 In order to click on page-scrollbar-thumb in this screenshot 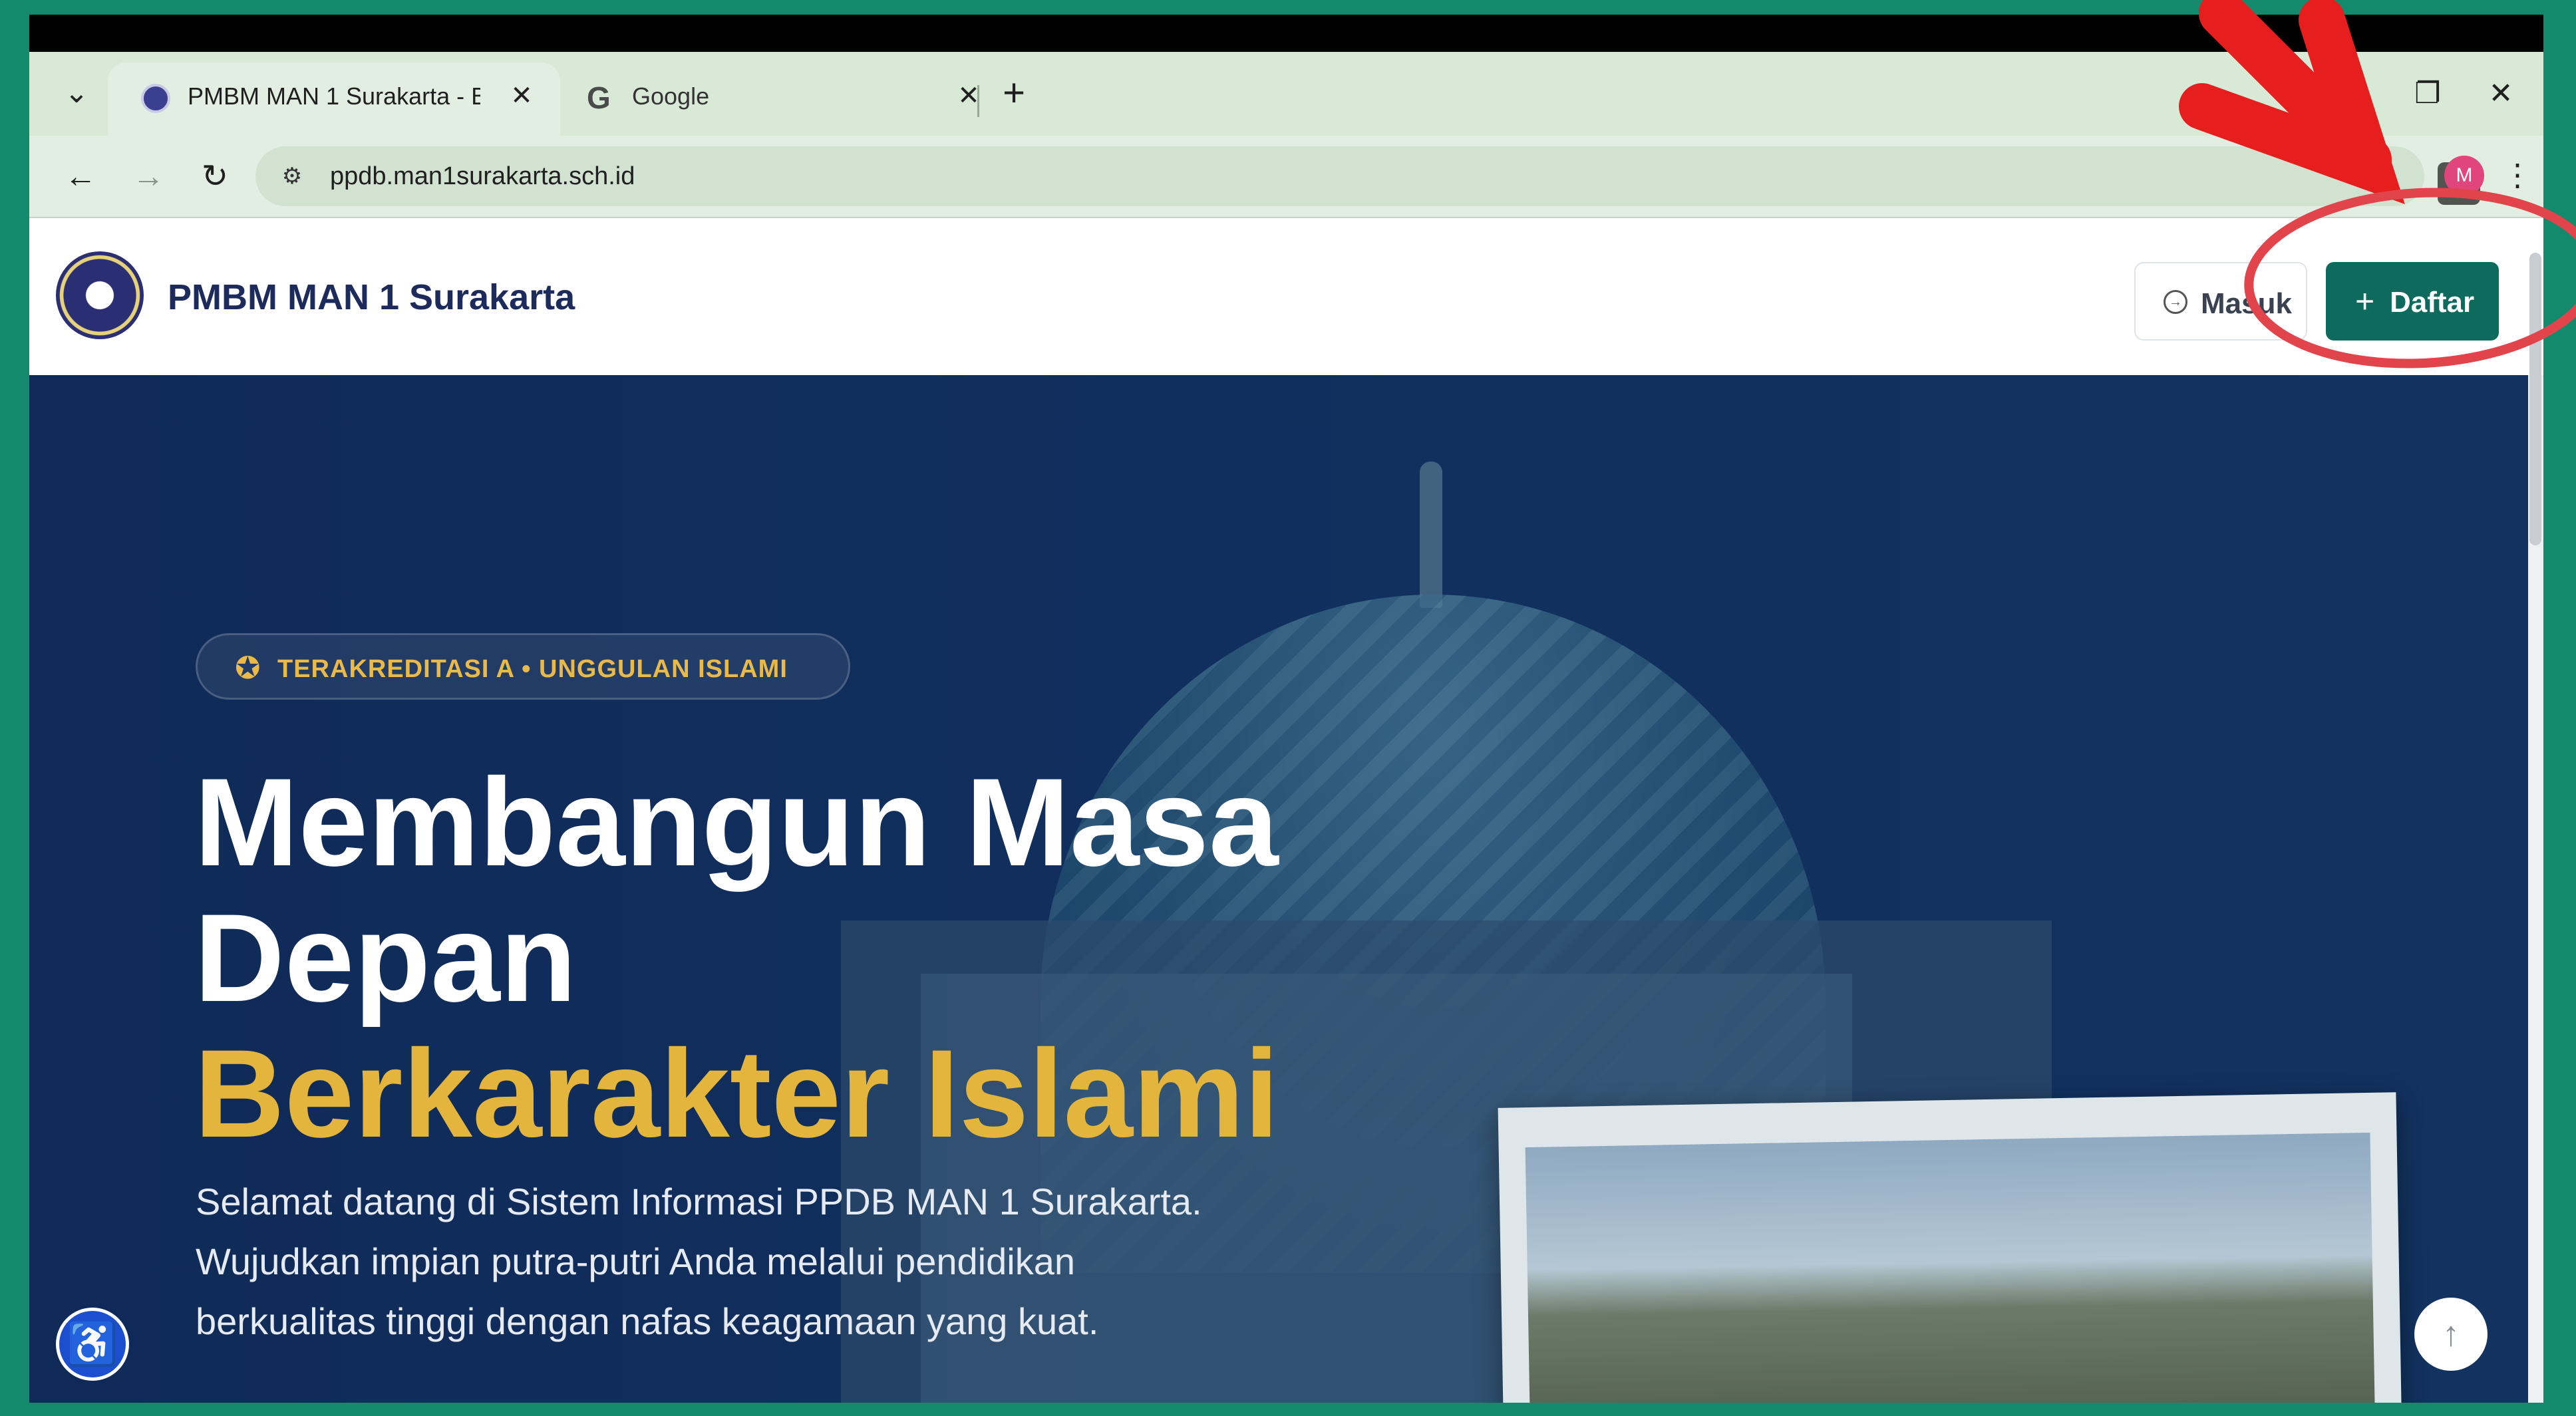, I will do `click(2535, 399)`.